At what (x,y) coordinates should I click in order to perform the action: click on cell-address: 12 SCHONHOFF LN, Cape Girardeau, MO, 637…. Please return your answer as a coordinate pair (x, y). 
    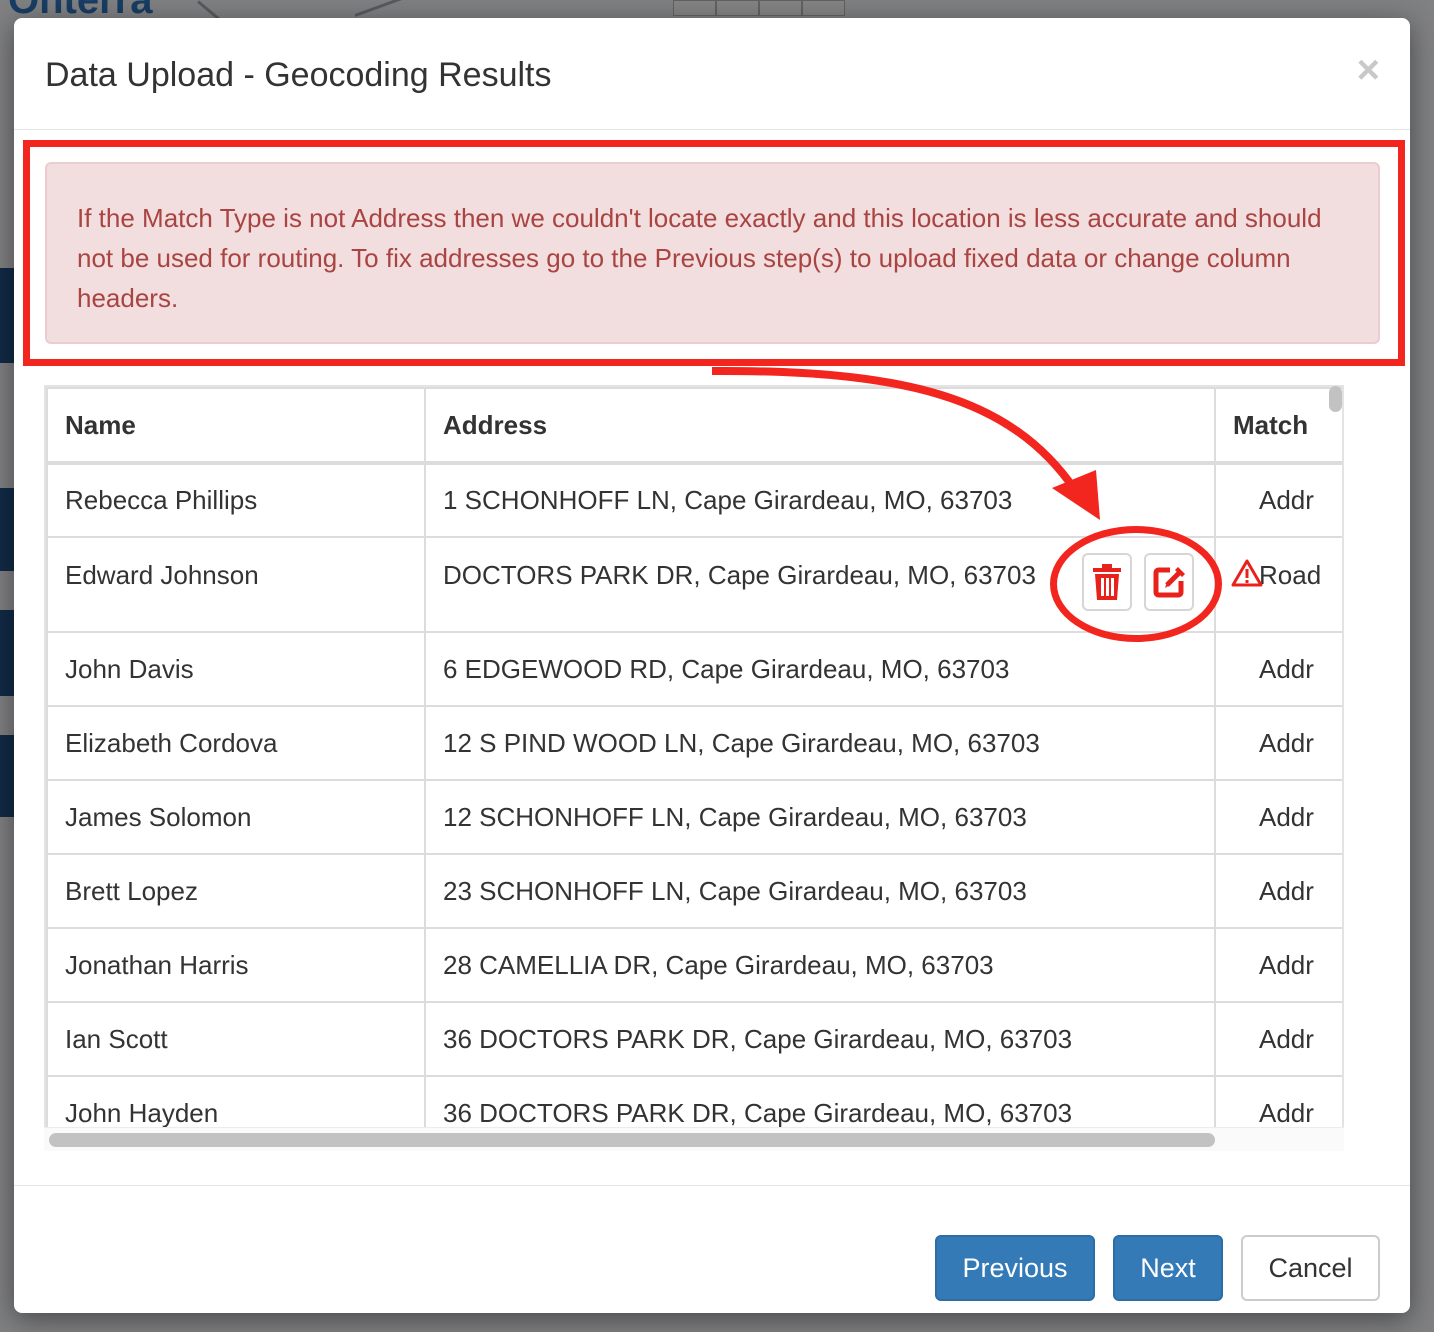
    Looking at the image, I should click on (820, 817).